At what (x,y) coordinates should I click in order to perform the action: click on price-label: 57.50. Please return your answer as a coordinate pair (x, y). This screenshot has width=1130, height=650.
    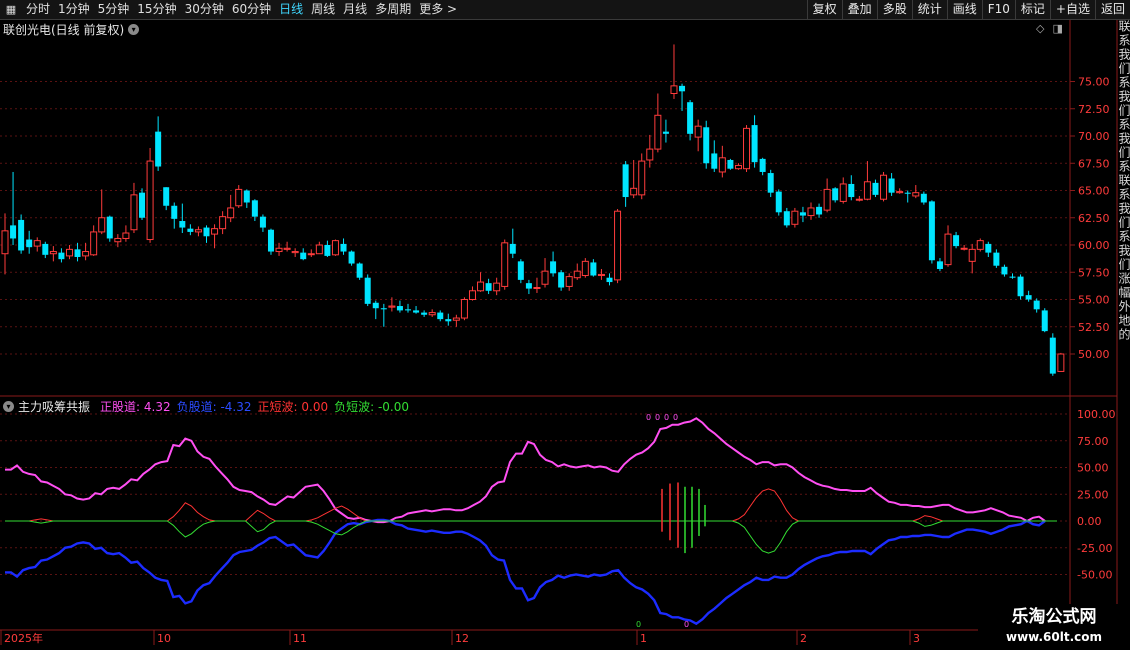
    Looking at the image, I should click on (1094, 272).